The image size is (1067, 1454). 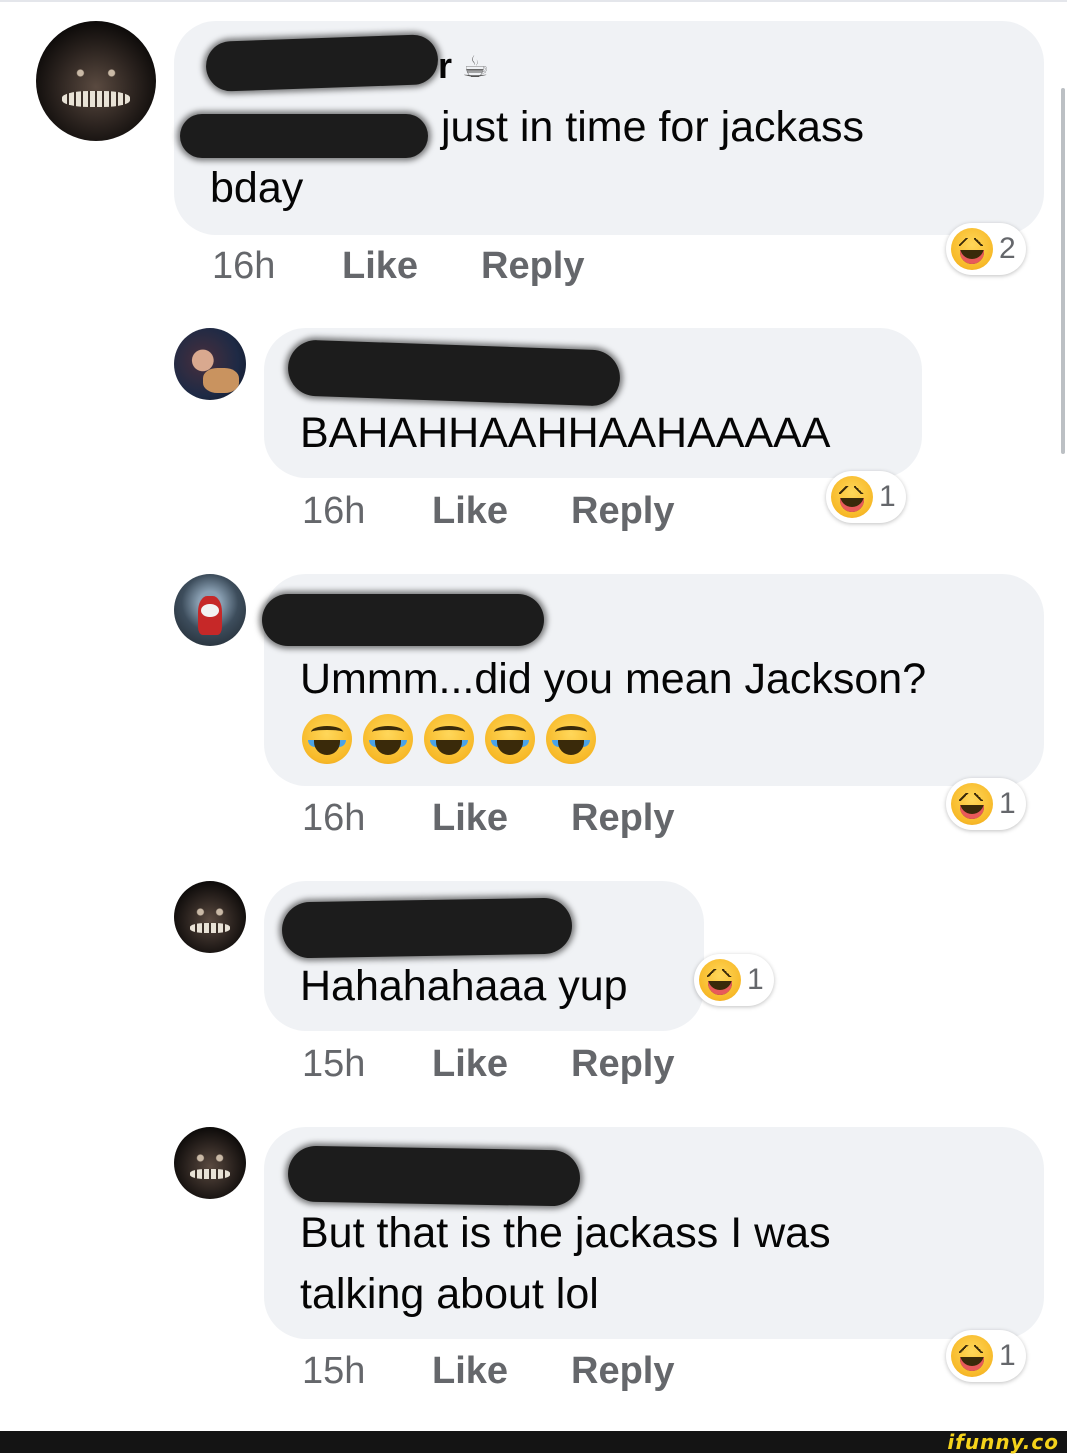 I want to click on avatar-beard, so click(x=210, y=611).